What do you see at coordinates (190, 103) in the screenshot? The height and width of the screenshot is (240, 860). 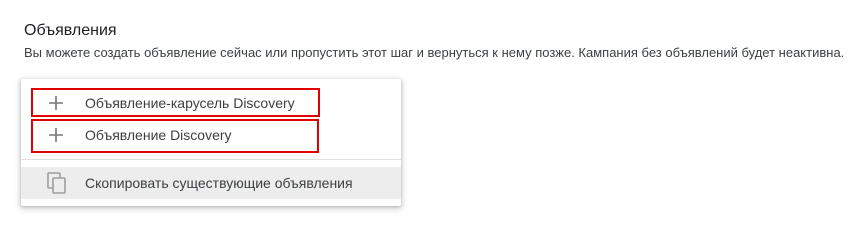 I see `menu-item-label: Объявление-карусель Discovery` at bounding box center [190, 103].